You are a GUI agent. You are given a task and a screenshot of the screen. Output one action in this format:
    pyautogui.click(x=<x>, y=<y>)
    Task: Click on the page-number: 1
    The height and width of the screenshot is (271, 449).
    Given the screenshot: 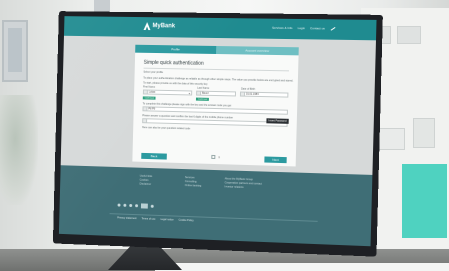 What is the action you would take?
    pyautogui.click(x=219, y=157)
    